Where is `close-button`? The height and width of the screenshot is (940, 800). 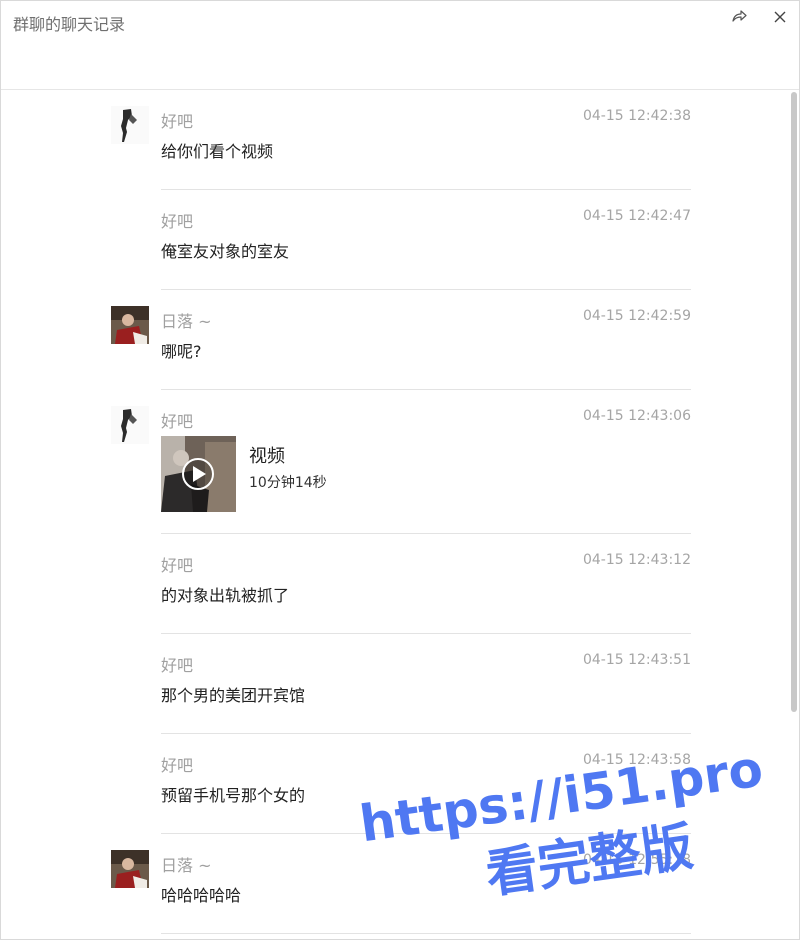
close-button is located at coordinates (780, 18).